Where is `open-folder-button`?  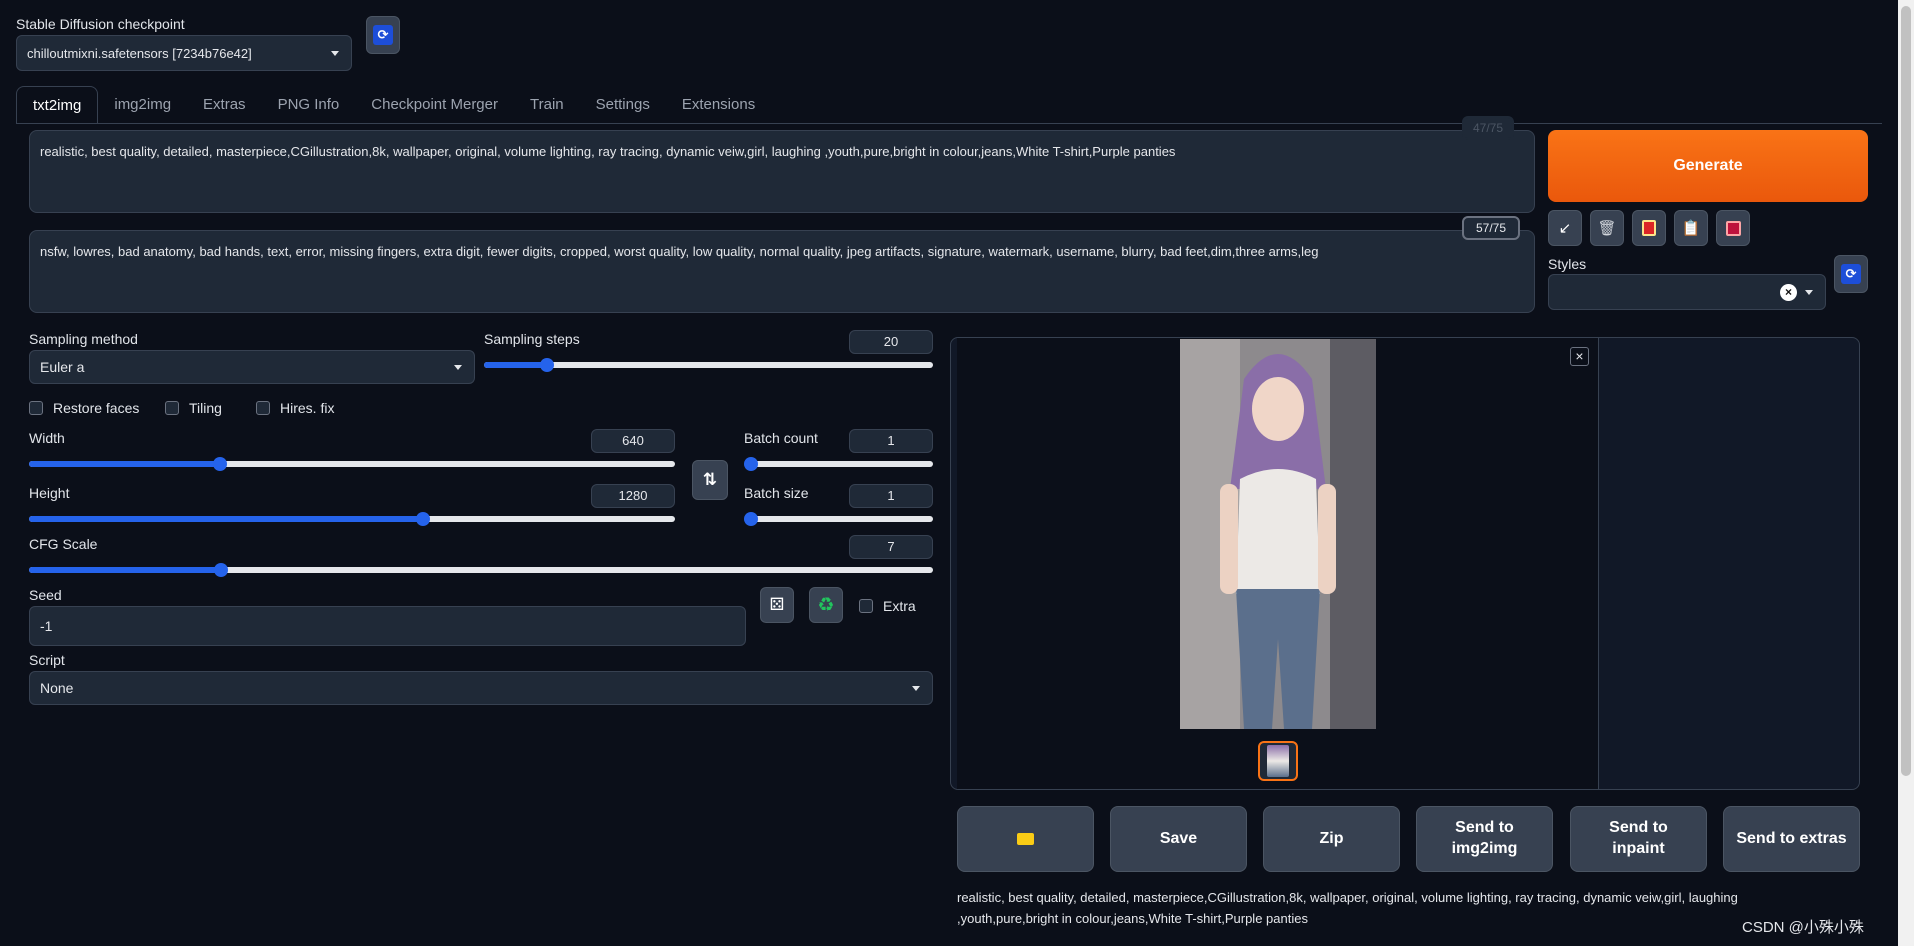 open-folder-button is located at coordinates (1025, 839).